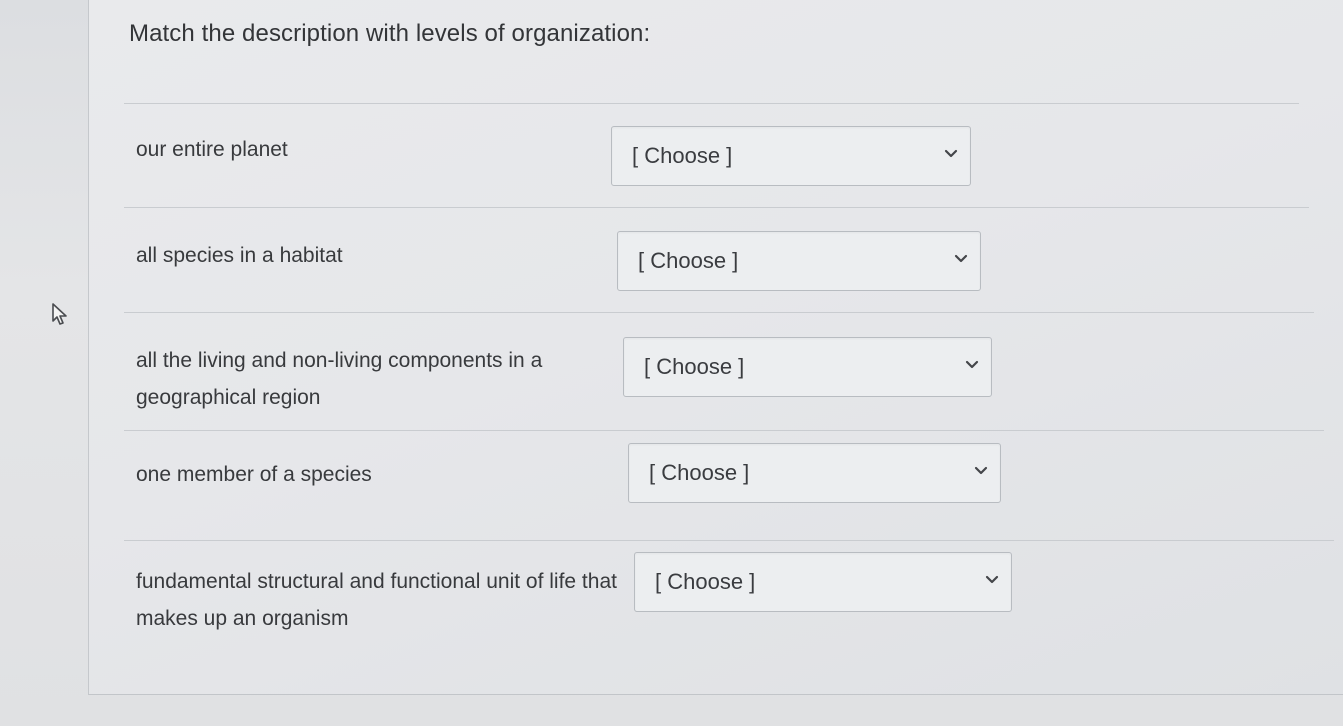 This screenshot has width=1343, height=726. I want to click on match-select-1: [ Choose ], so click(791, 156).